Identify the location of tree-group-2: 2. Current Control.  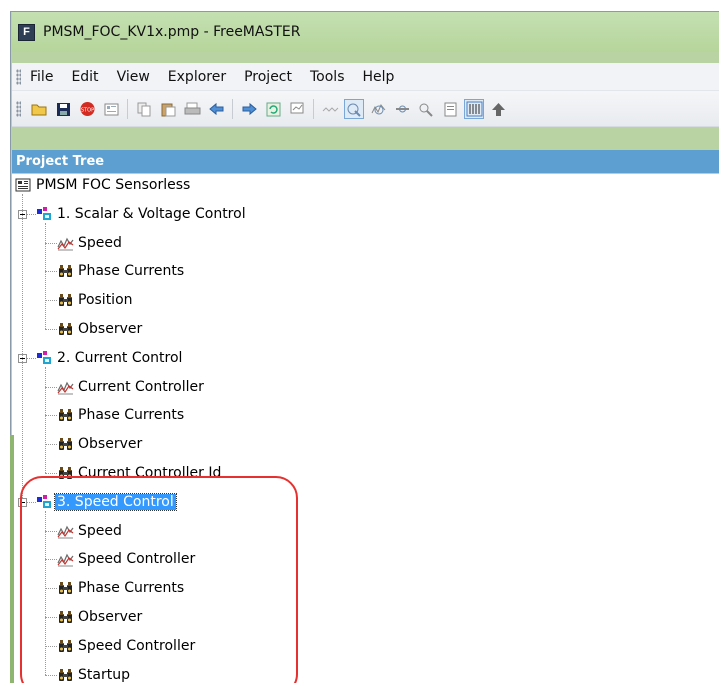
(109, 358).